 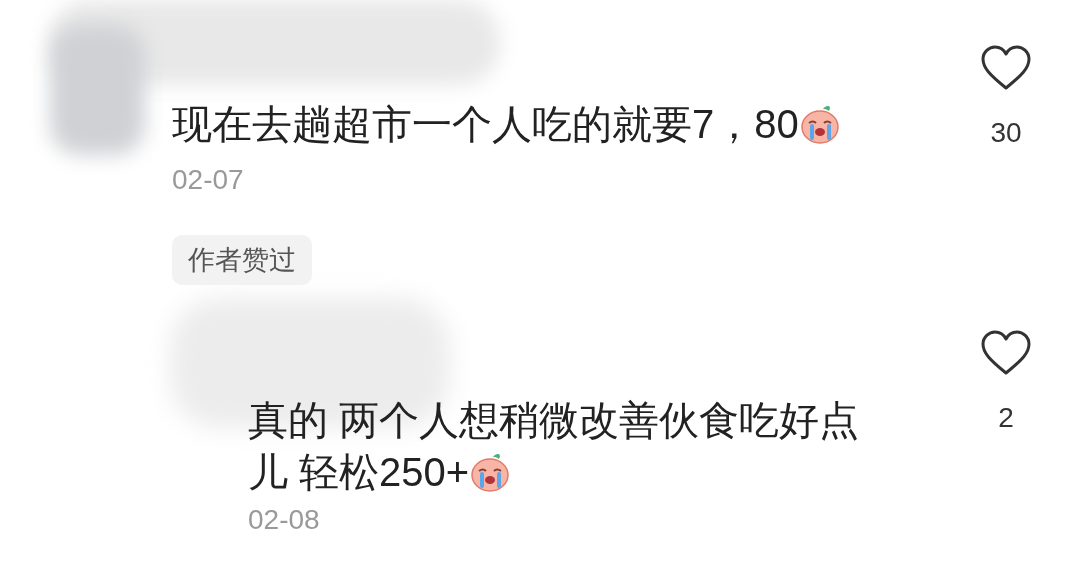 What do you see at coordinates (485, 124) in the screenshot?
I see `comment-text: 现在去趟超市一个人吃的就要7，80` at bounding box center [485, 124].